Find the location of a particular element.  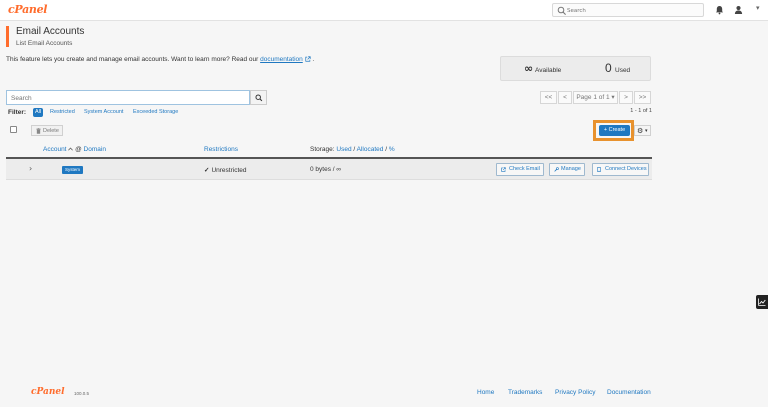

bell-icon is located at coordinates (719, 10).